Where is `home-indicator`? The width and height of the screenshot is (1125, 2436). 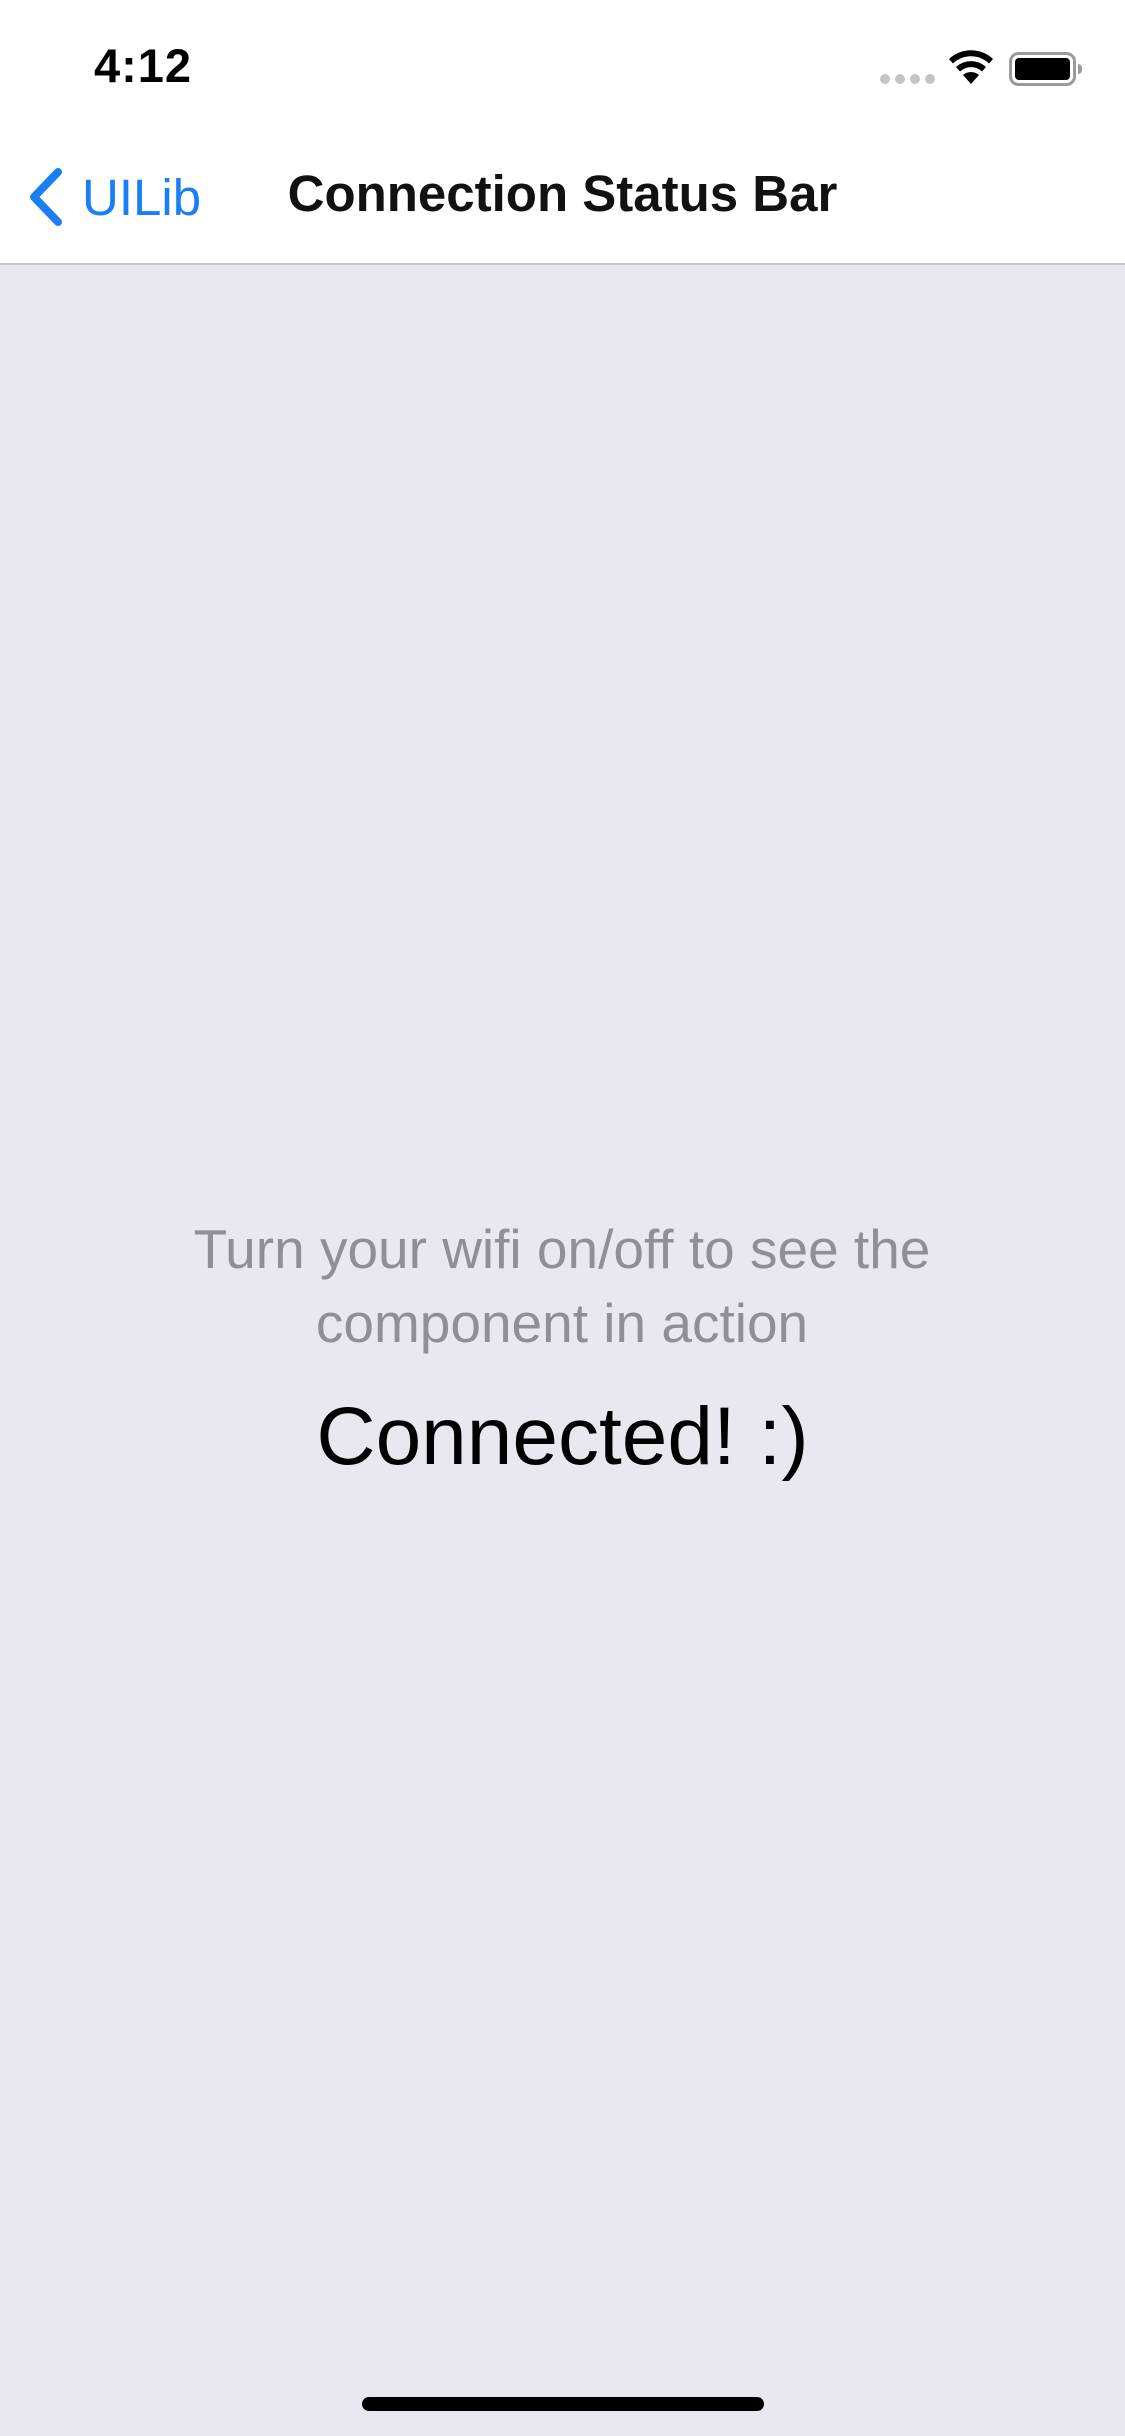 home-indicator is located at coordinates (563, 2404).